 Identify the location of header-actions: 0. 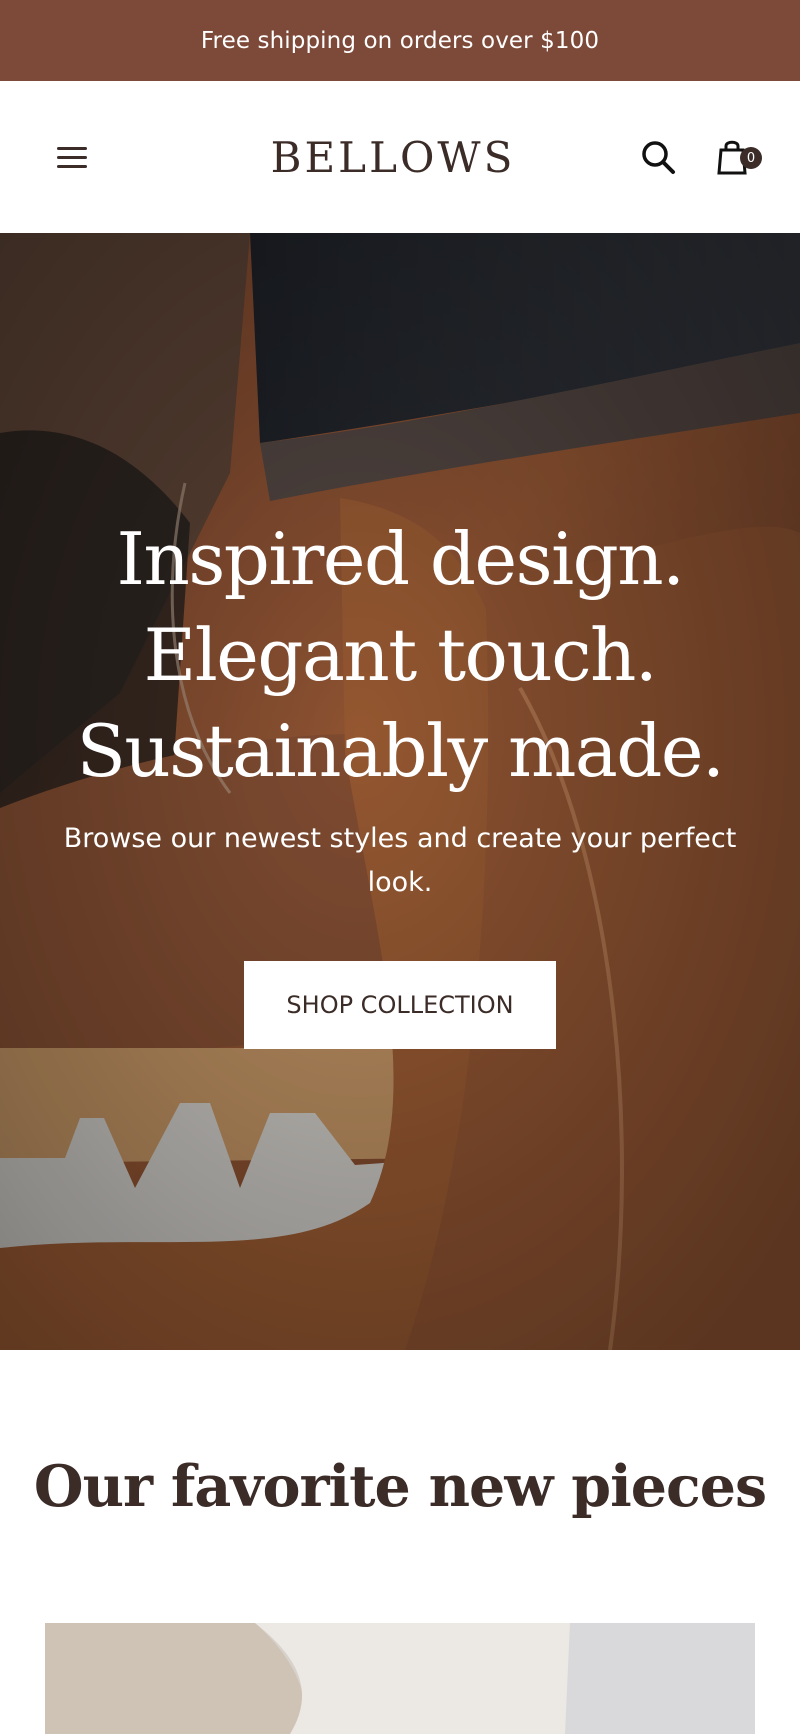
(698, 157).